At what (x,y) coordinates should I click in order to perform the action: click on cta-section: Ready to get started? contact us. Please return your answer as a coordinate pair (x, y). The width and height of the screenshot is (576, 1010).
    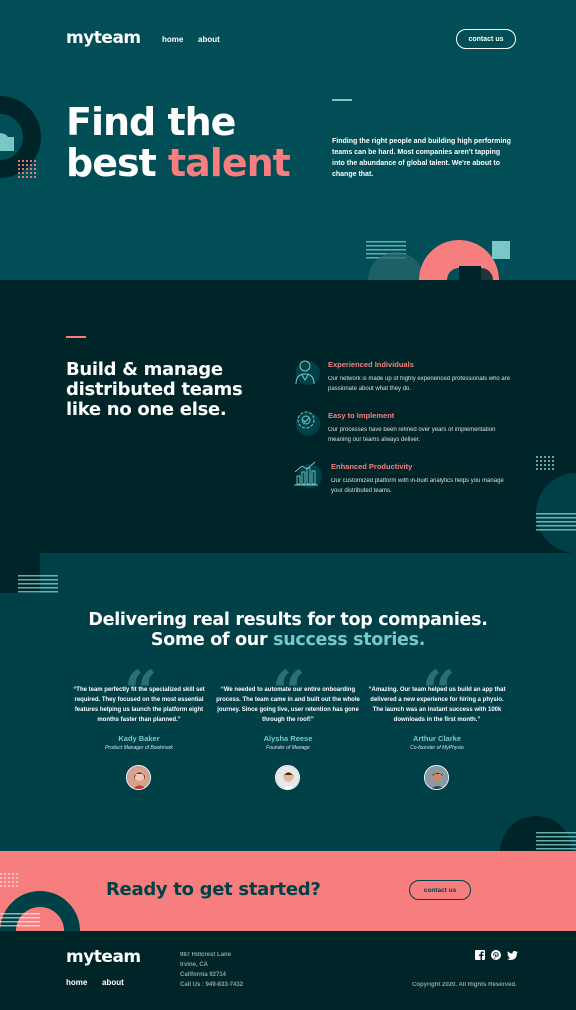
    Looking at the image, I should click on (288, 891).